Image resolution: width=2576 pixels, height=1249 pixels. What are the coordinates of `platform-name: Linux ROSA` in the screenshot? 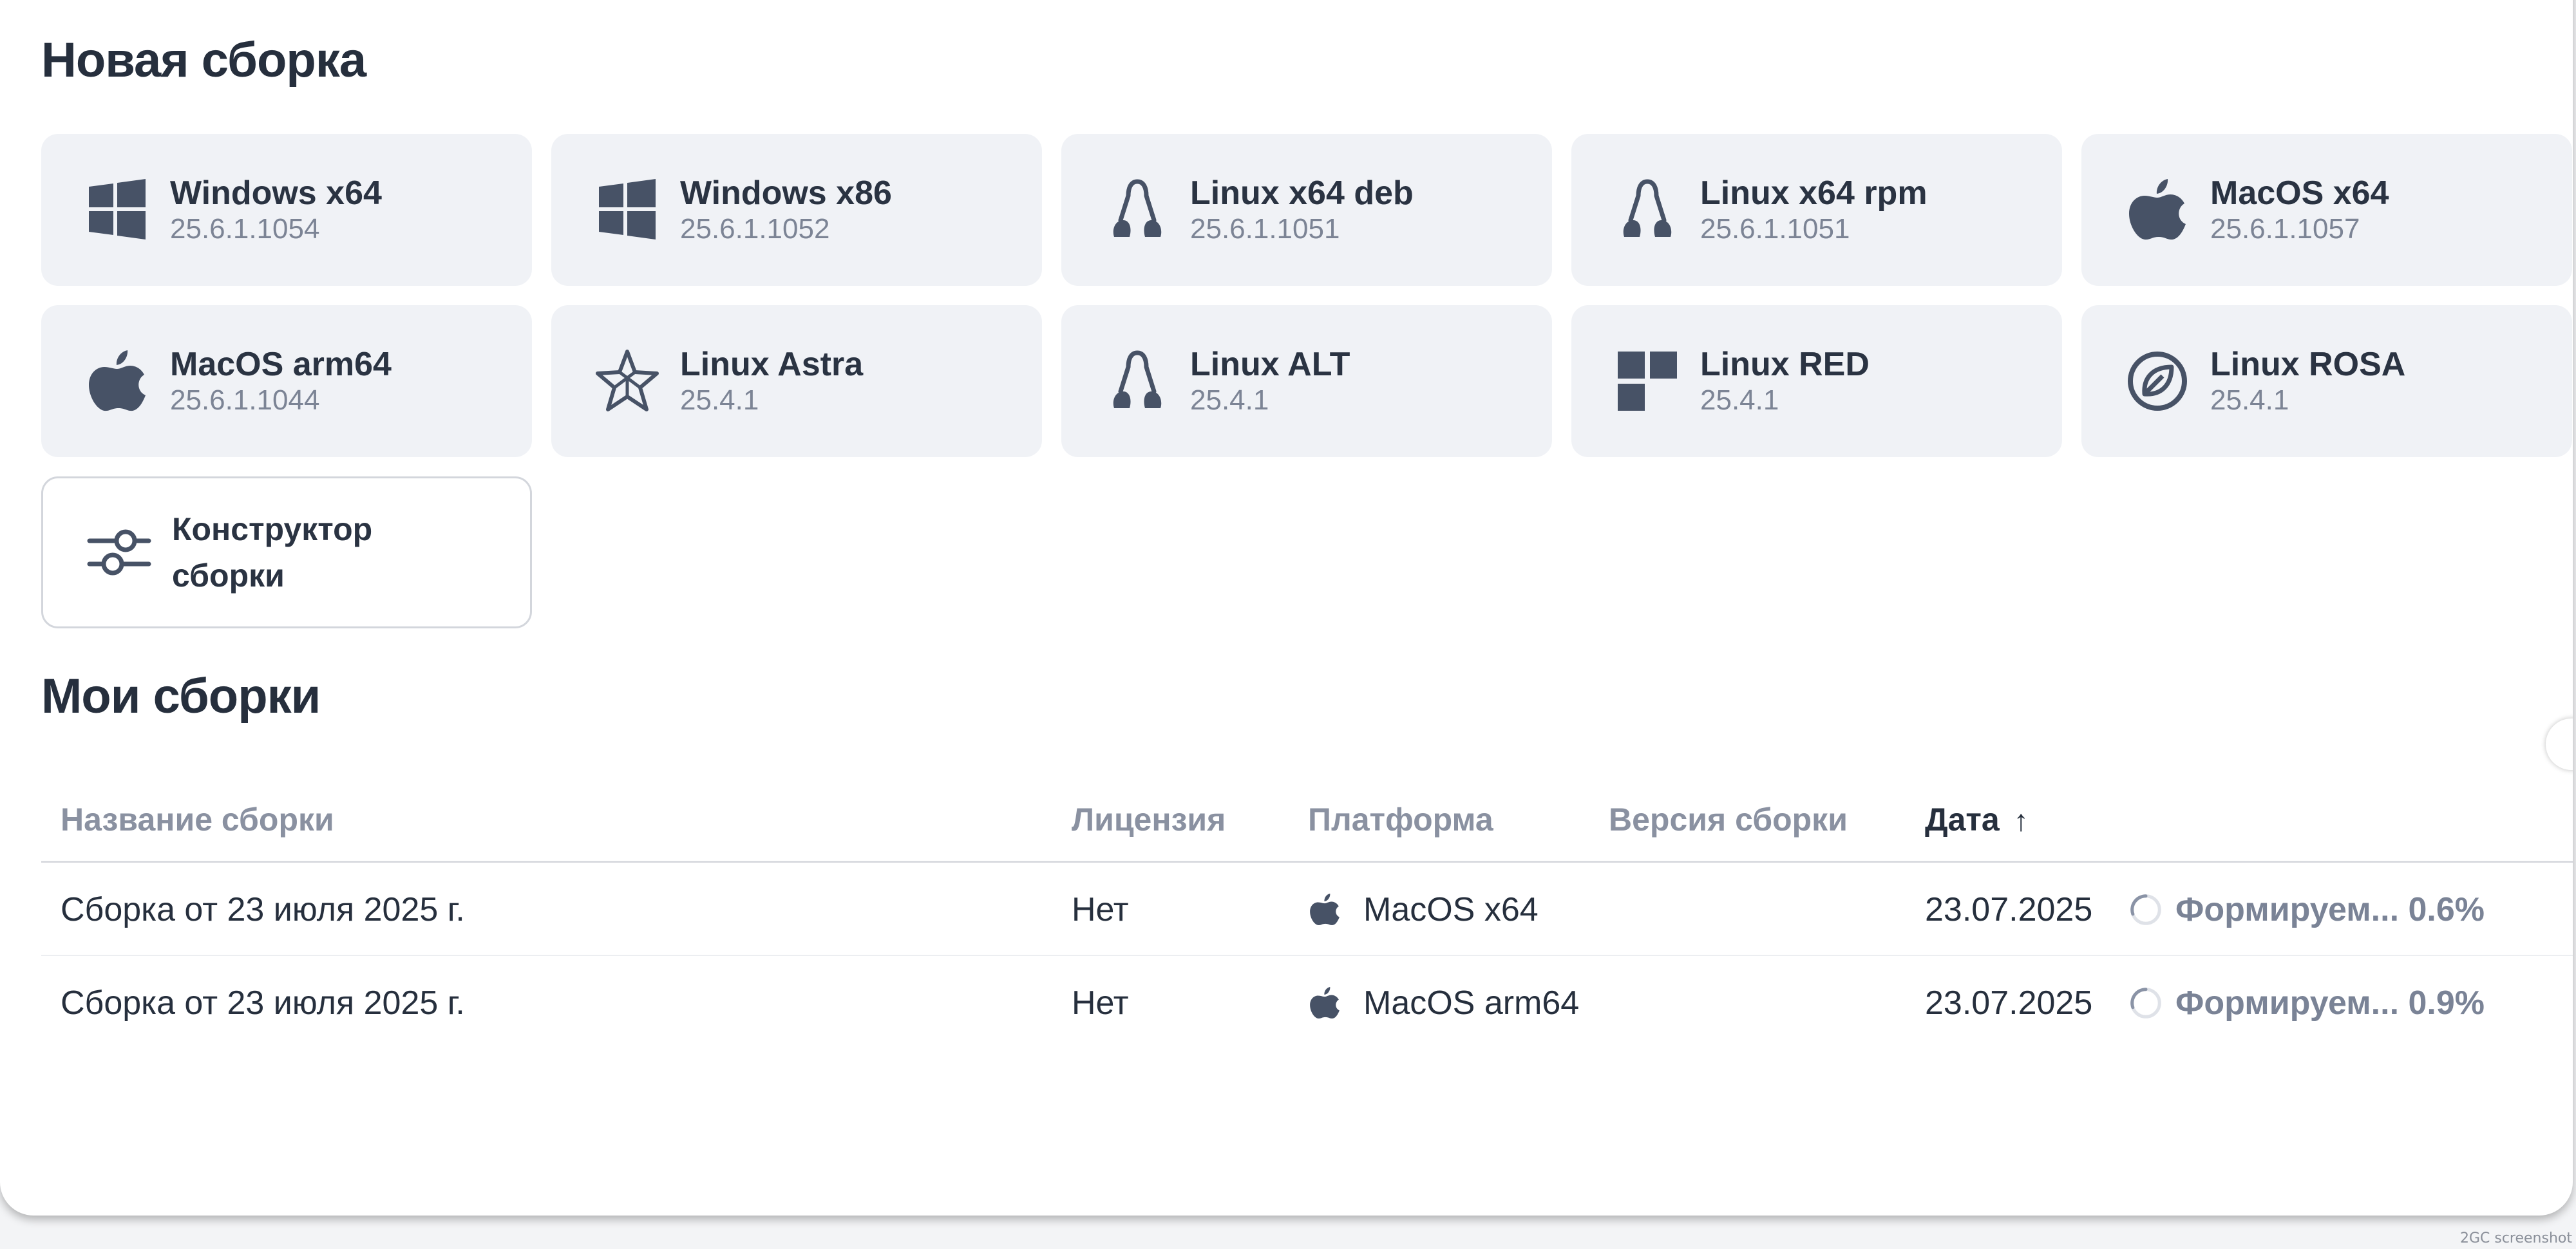 It's located at (2308, 364).